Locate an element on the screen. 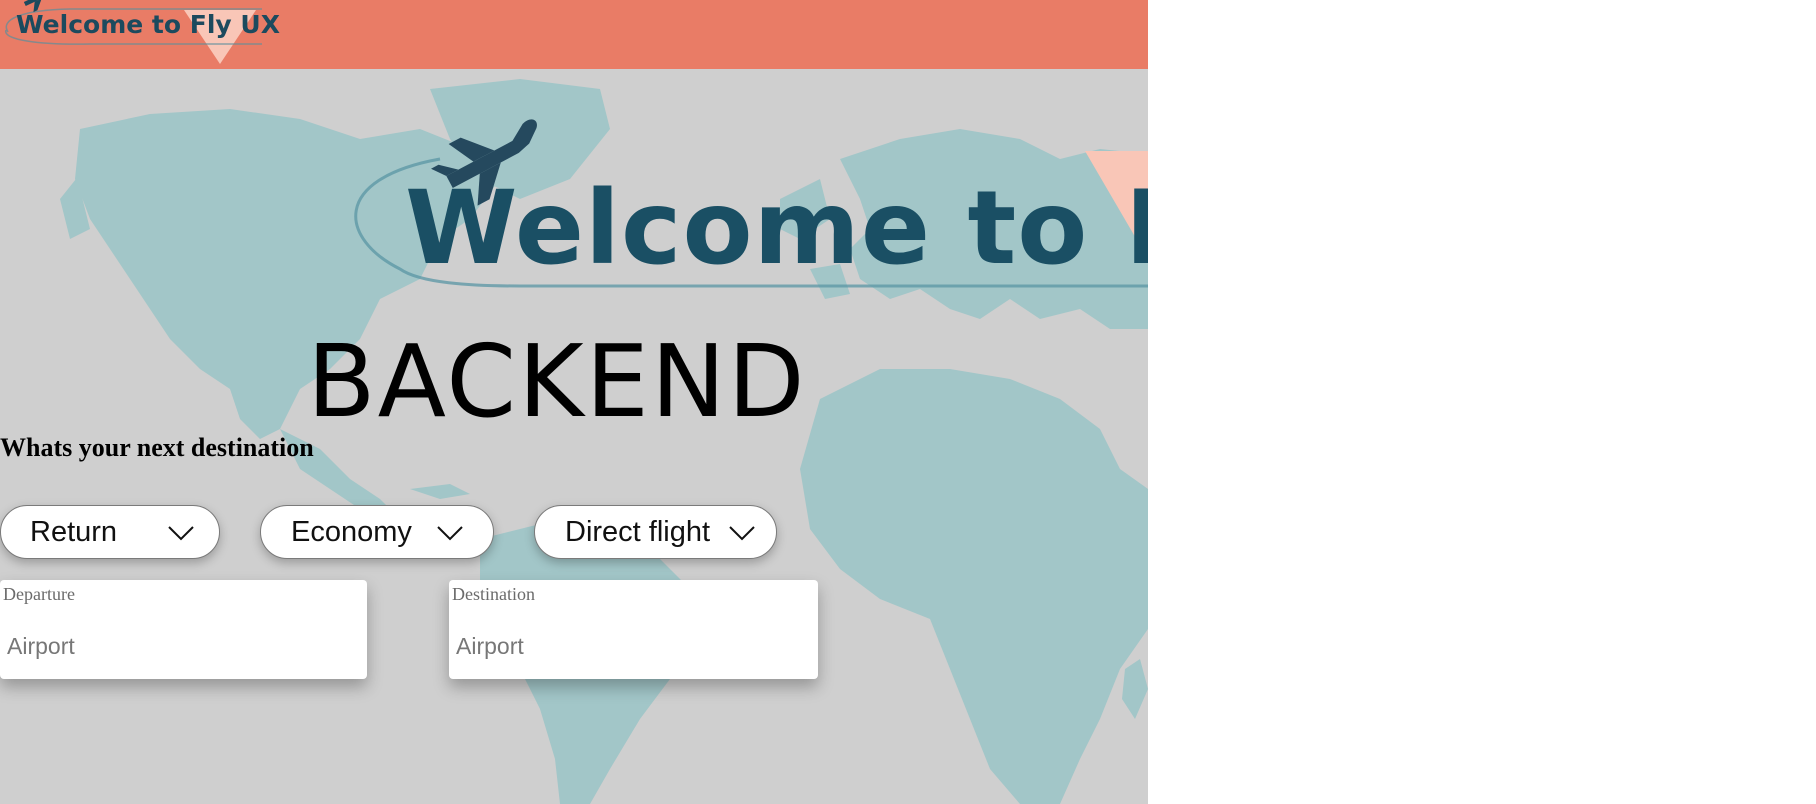  stops-value: Direct flight is located at coordinates (638, 531).